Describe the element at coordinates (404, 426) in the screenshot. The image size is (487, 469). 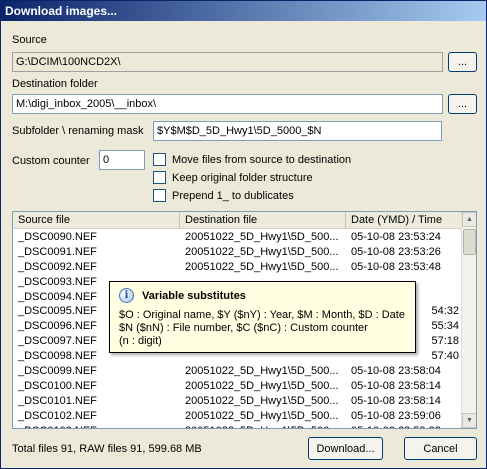
I see `date-time-cell: 05-10-08 23:59:22` at that location.